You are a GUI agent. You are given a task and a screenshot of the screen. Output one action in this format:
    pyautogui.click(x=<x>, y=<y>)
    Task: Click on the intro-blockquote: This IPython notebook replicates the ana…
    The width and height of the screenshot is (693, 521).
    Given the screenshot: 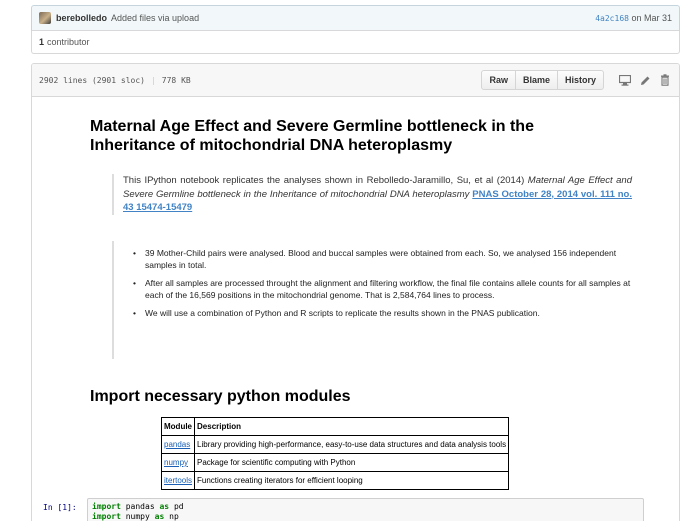 What is the action you would take?
    pyautogui.click(x=372, y=194)
    